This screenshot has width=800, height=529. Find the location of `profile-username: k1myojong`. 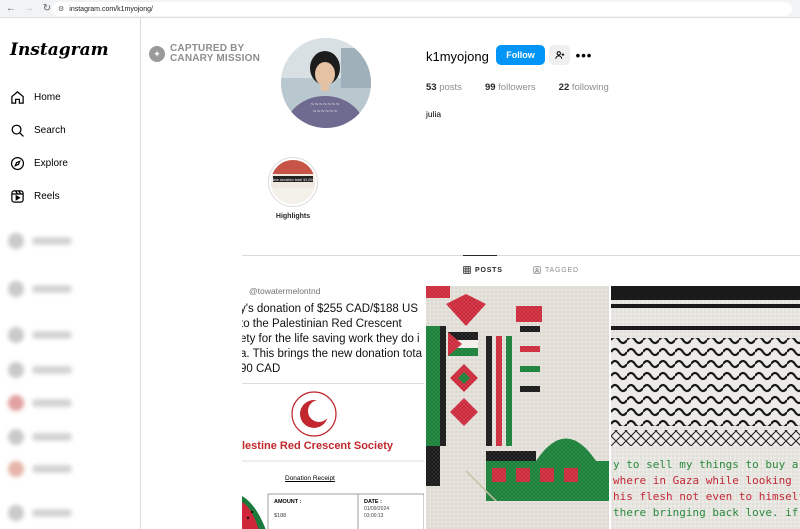

profile-username: k1myojong is located at coordinates (457, 56).